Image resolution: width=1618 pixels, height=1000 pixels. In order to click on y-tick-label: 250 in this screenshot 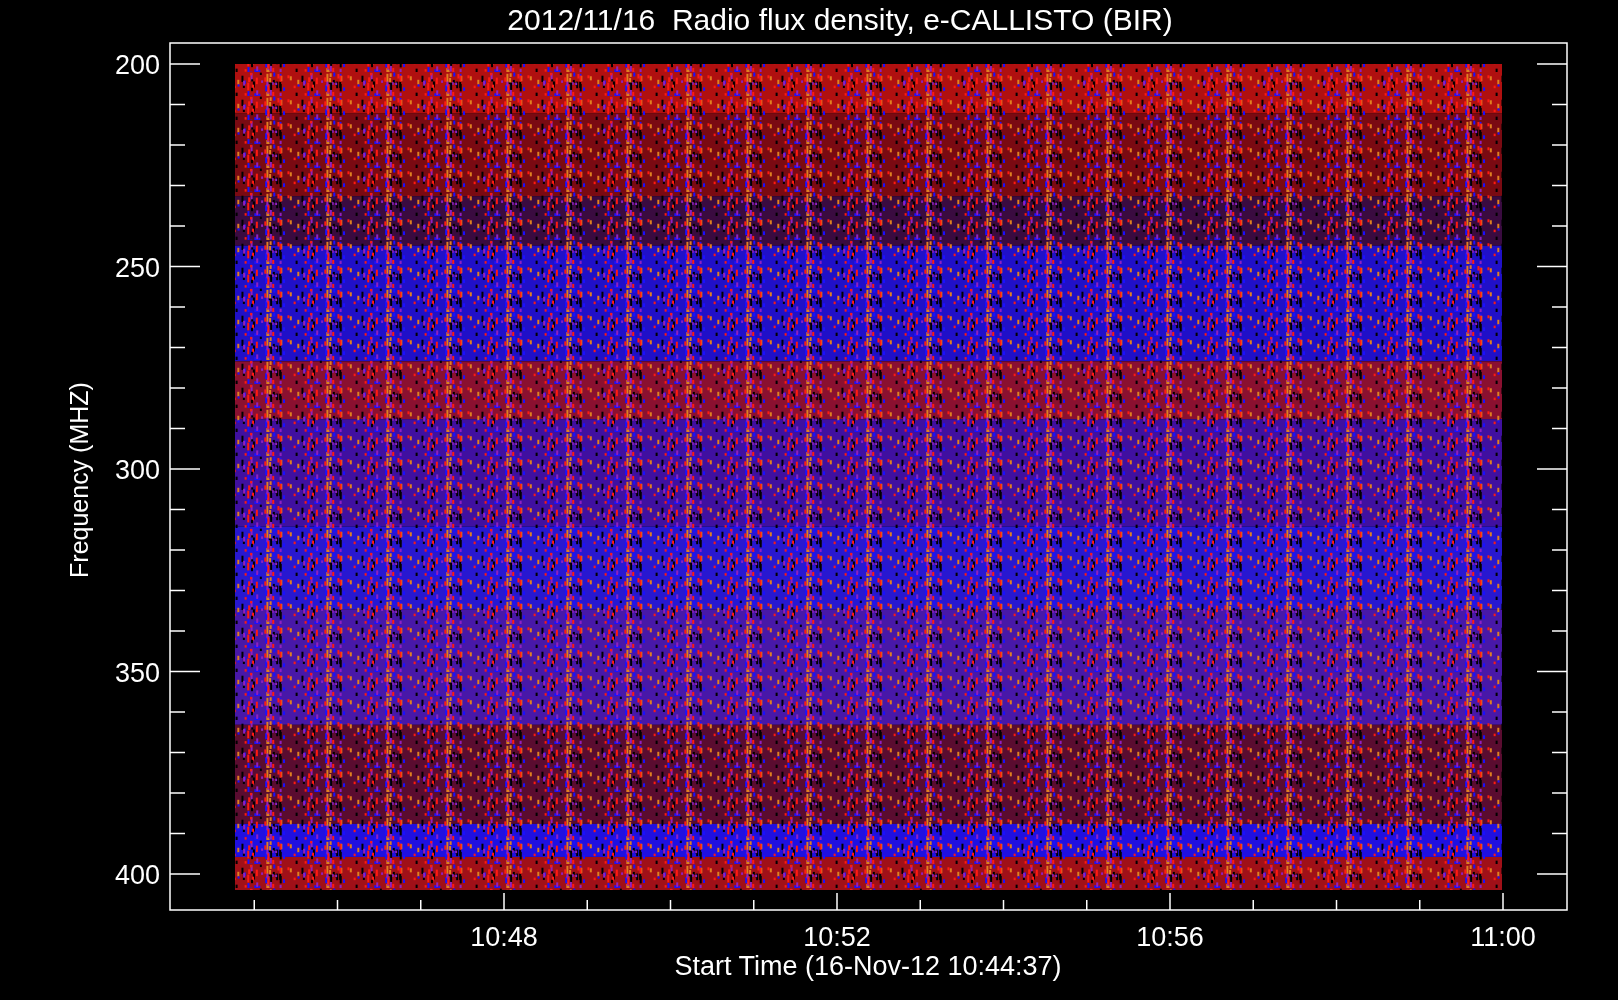, I will do `click(137, 267)`.